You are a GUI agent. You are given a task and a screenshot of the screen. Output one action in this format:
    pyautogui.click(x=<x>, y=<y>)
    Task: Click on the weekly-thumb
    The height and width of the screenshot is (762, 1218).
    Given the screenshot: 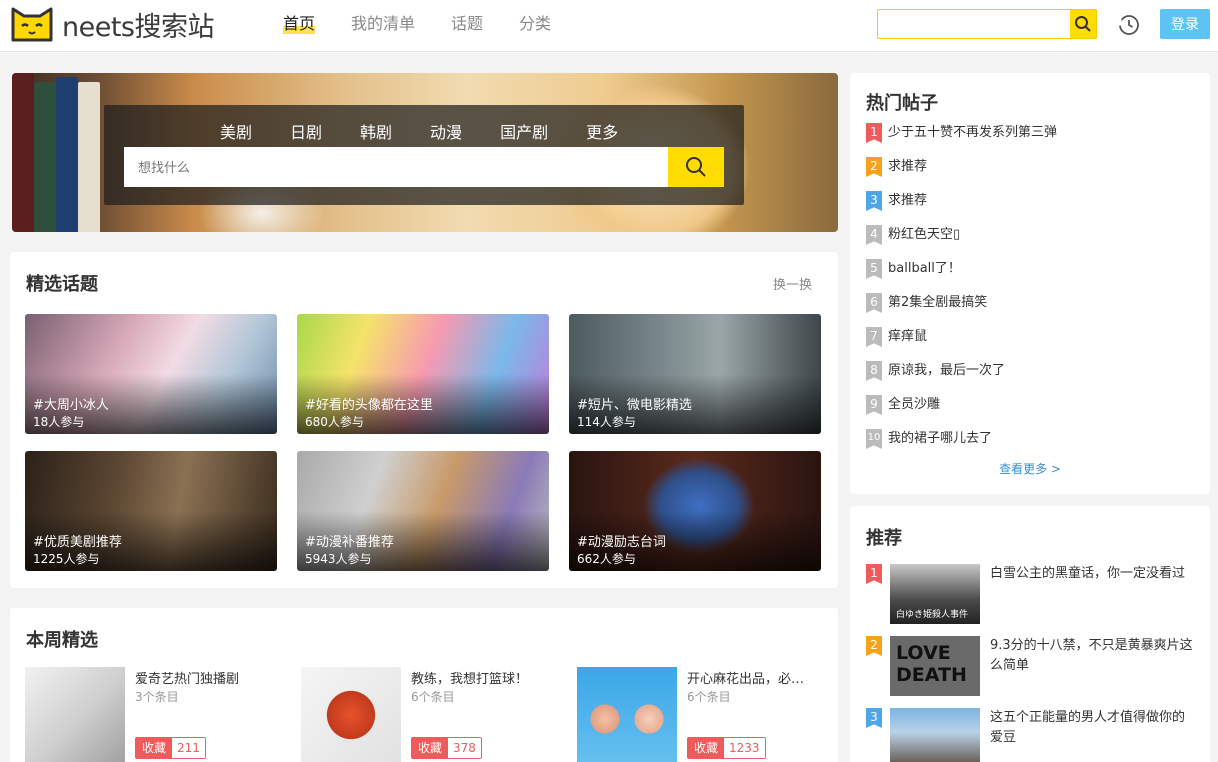 What is the action you would take?
    pyautogui.click(x=75, y=714)
    